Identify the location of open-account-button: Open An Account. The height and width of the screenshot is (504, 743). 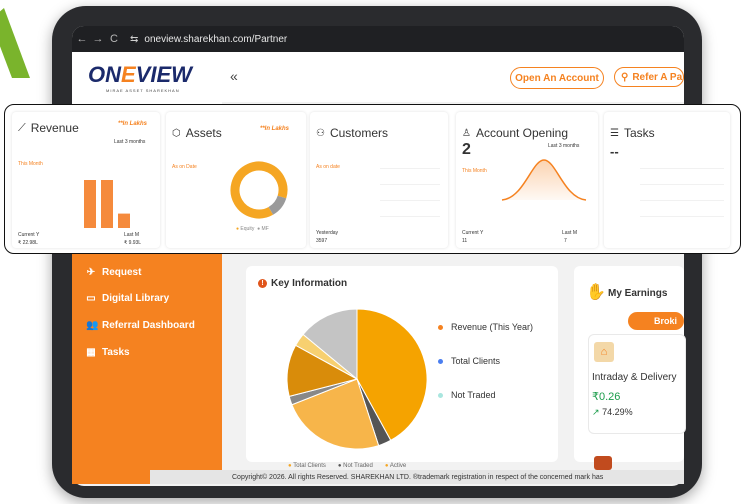
(557, 78).